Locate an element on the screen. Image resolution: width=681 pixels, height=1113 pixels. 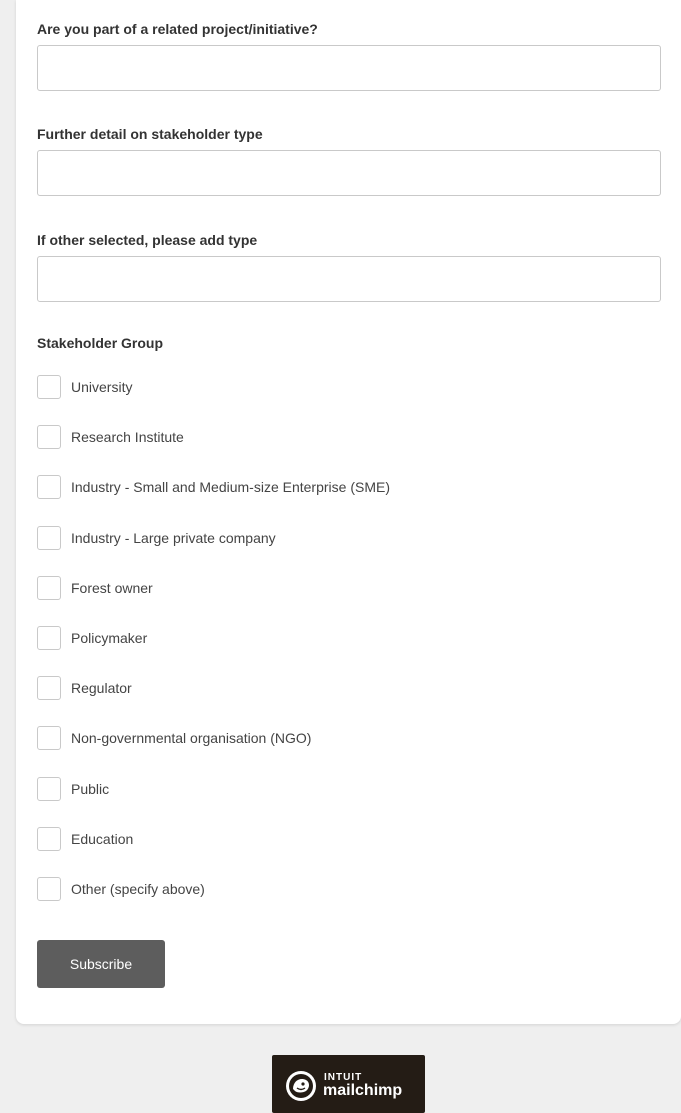
checkbox-public is located at coordinates (49, 788).